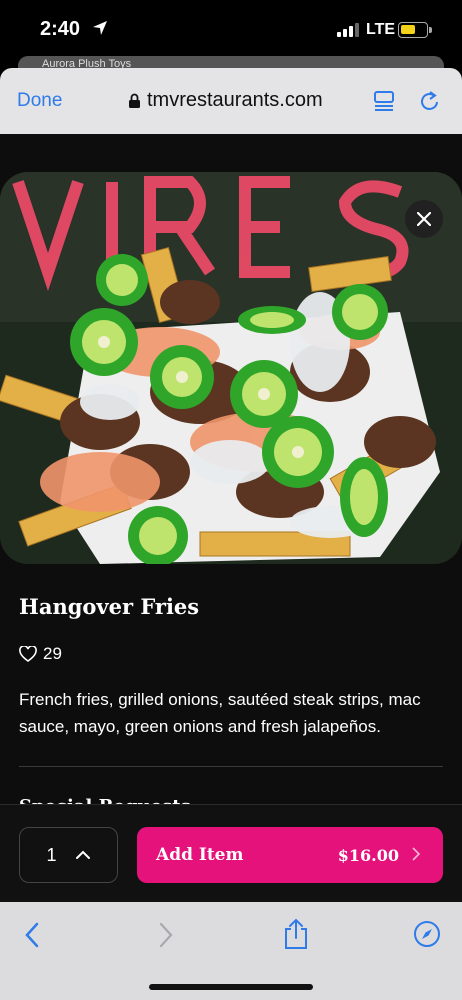 The image size is (462, 1000). Describe the element at coordinates (134, 100) in the screenshot. I see `lock-icon` at that location.